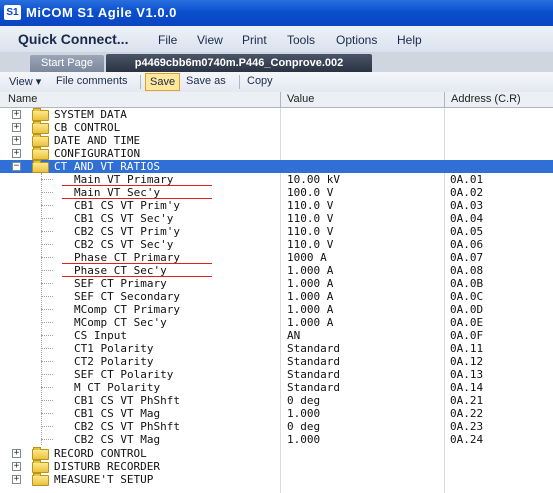 This screenshot has height=493, width=553. Describe the element at coordinates (276, 100) in the screenshot. I see `column-header: Name Value Address (C.R)` at that location.